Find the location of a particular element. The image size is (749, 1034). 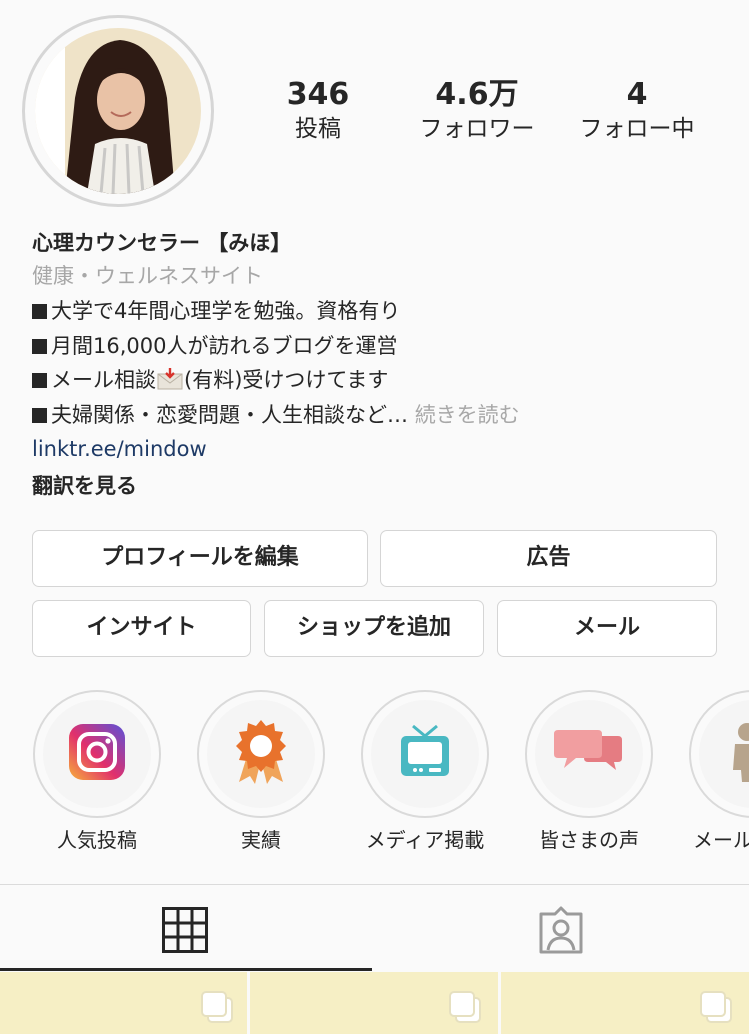

highlight-achievements: 実績 is located at coordinates (261, 771).